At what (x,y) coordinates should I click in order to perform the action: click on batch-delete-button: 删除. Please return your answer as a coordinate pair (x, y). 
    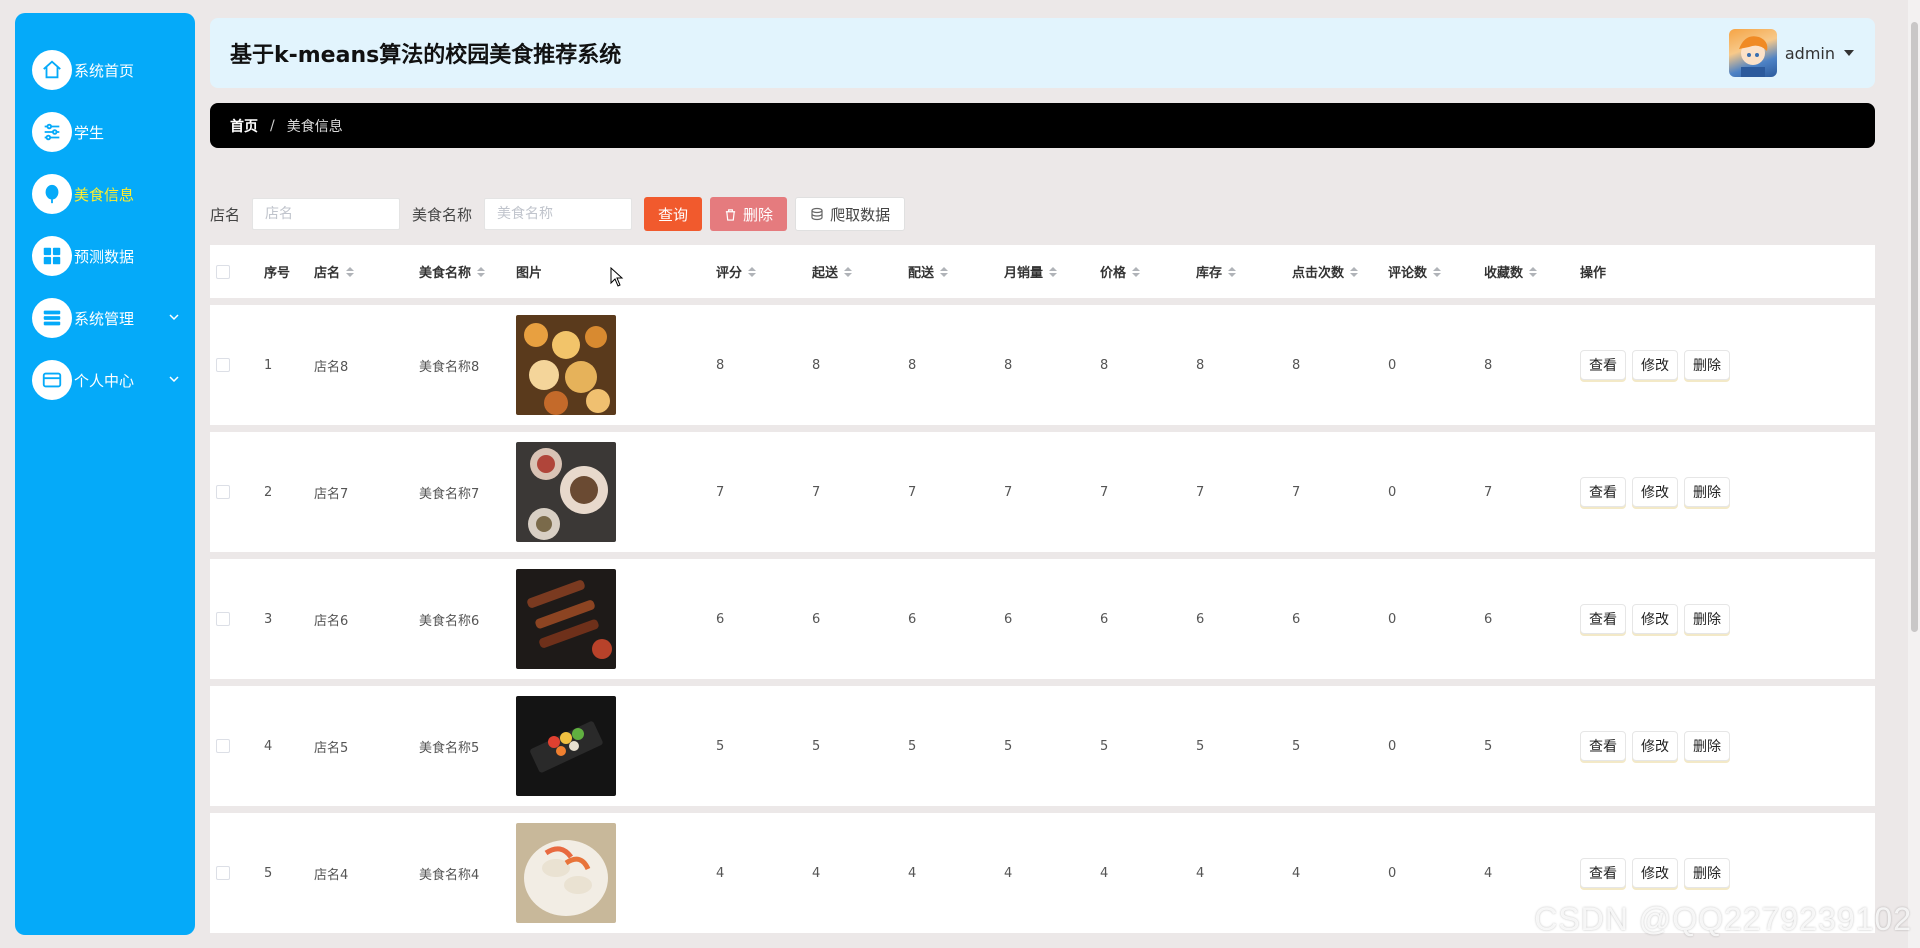
    Looking at the image, I should click on (749, 214).